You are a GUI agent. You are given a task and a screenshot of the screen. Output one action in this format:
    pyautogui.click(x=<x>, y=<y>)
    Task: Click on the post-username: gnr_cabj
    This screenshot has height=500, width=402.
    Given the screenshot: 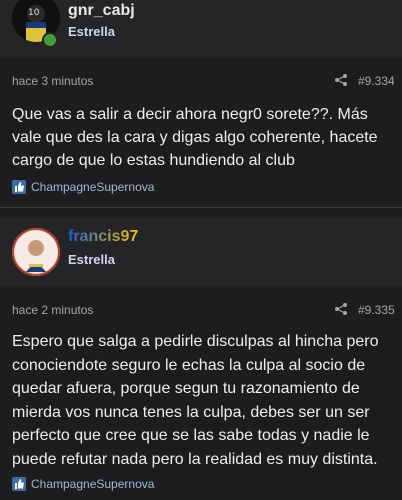 What is the action you would take?
    pyautogui.click(x=101, y=11)
    